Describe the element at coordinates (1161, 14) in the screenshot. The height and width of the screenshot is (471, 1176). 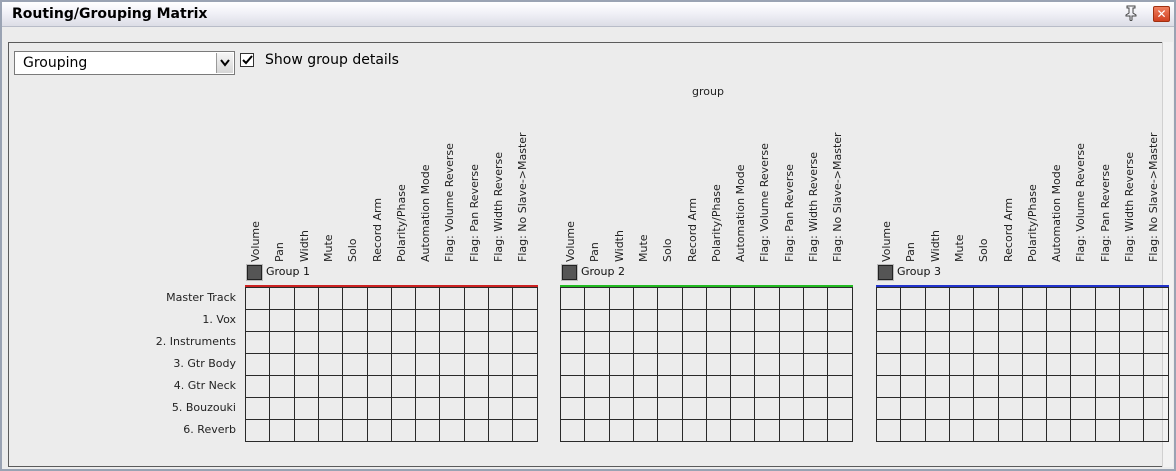
I see `close-icon: ✕` at that location.